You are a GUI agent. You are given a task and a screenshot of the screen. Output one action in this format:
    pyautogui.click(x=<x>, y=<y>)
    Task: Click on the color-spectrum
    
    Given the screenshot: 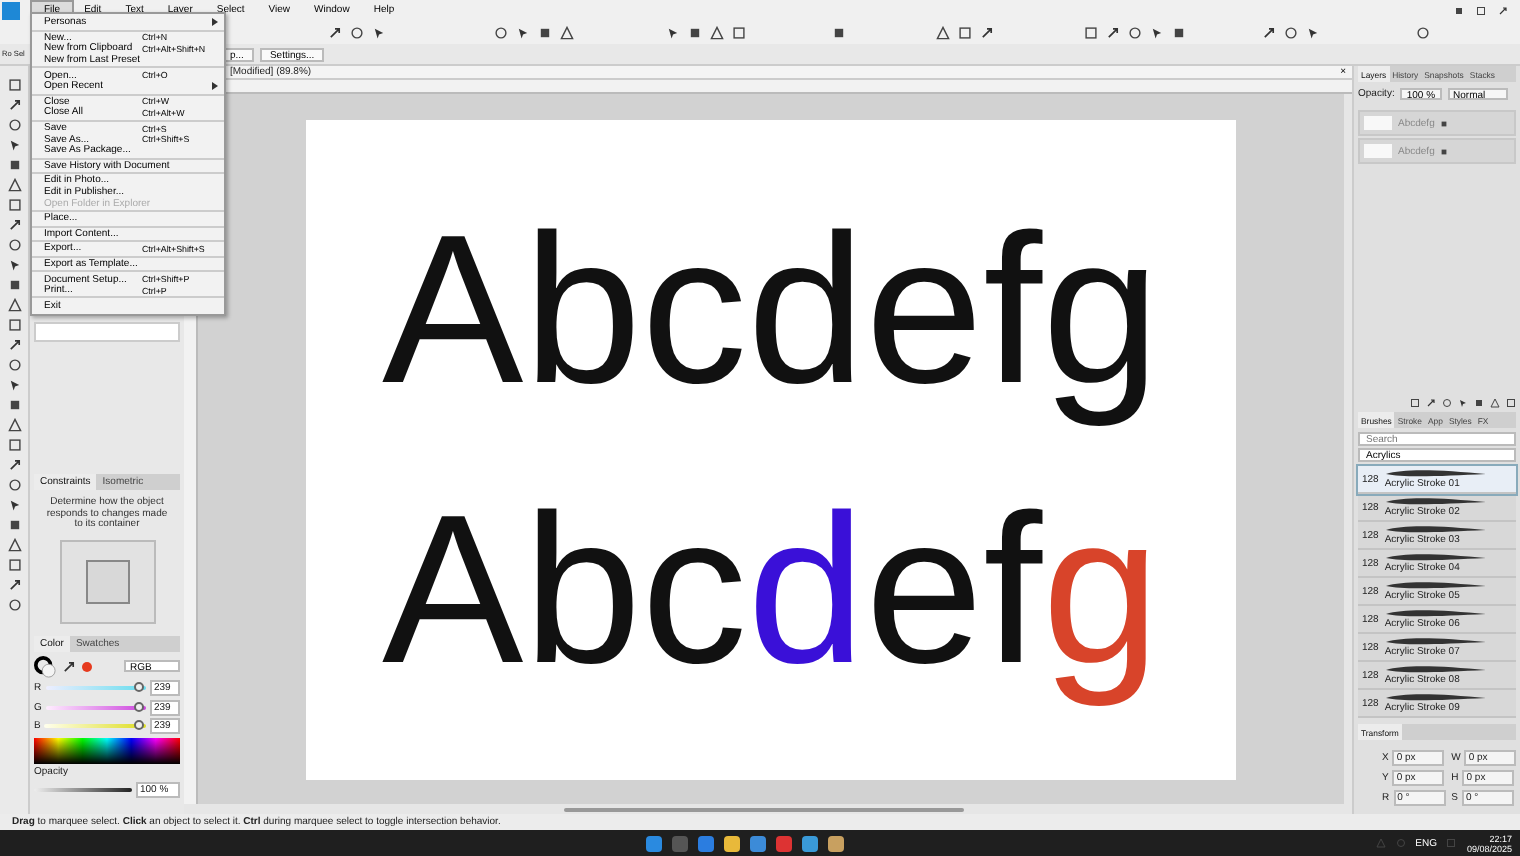 What is the action you would take?
    pyautogui.click(x=107, y=751)
    